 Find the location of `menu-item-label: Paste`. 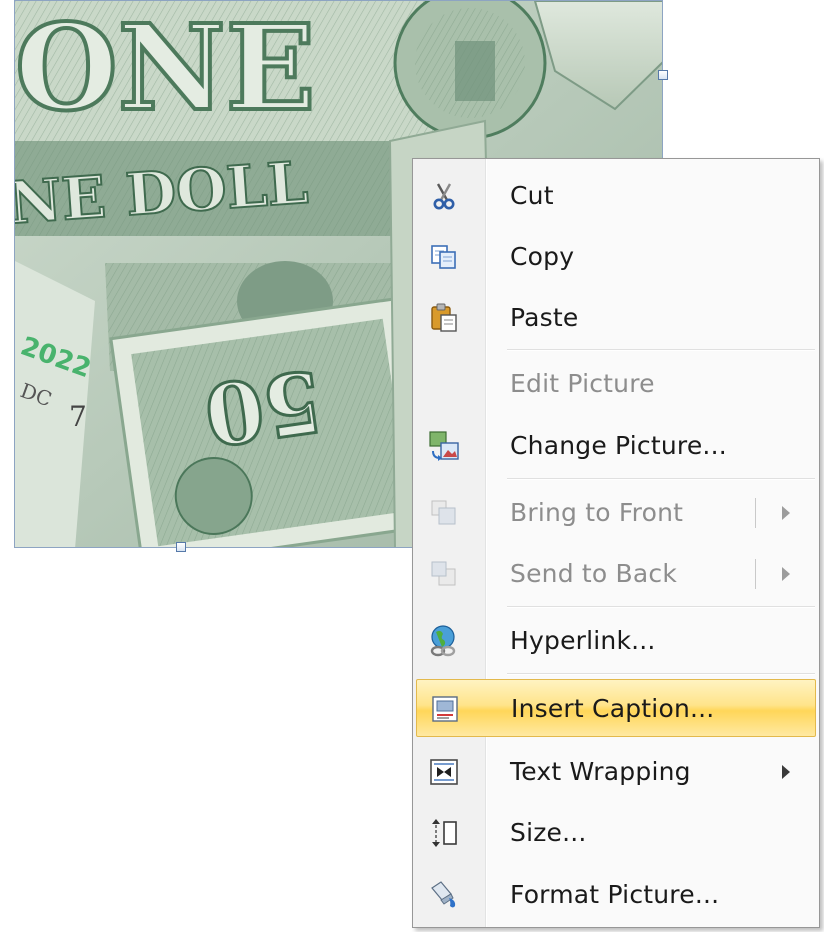

menu-item-label: Paste is located at coordinates (544, 317).